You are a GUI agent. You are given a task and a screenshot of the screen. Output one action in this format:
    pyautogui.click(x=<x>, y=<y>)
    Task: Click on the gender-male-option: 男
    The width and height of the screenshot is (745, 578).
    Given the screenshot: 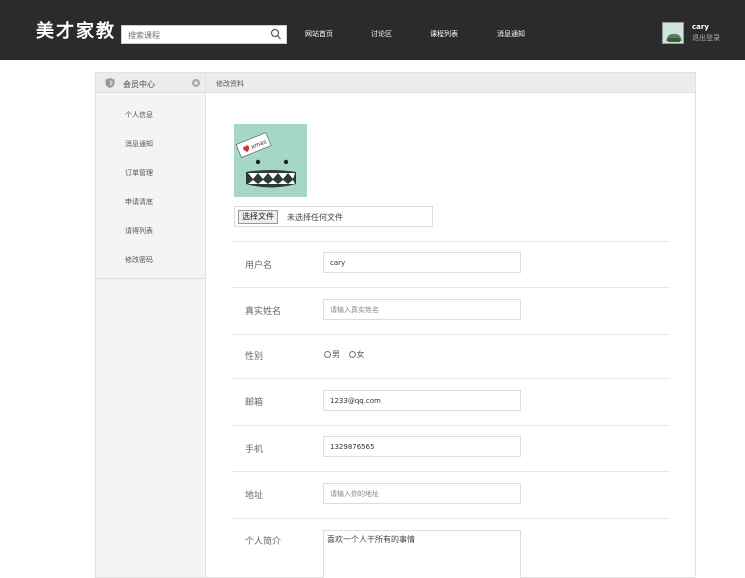 What is the action you would take?
    pyautogui.click(x=332, y=354)
    